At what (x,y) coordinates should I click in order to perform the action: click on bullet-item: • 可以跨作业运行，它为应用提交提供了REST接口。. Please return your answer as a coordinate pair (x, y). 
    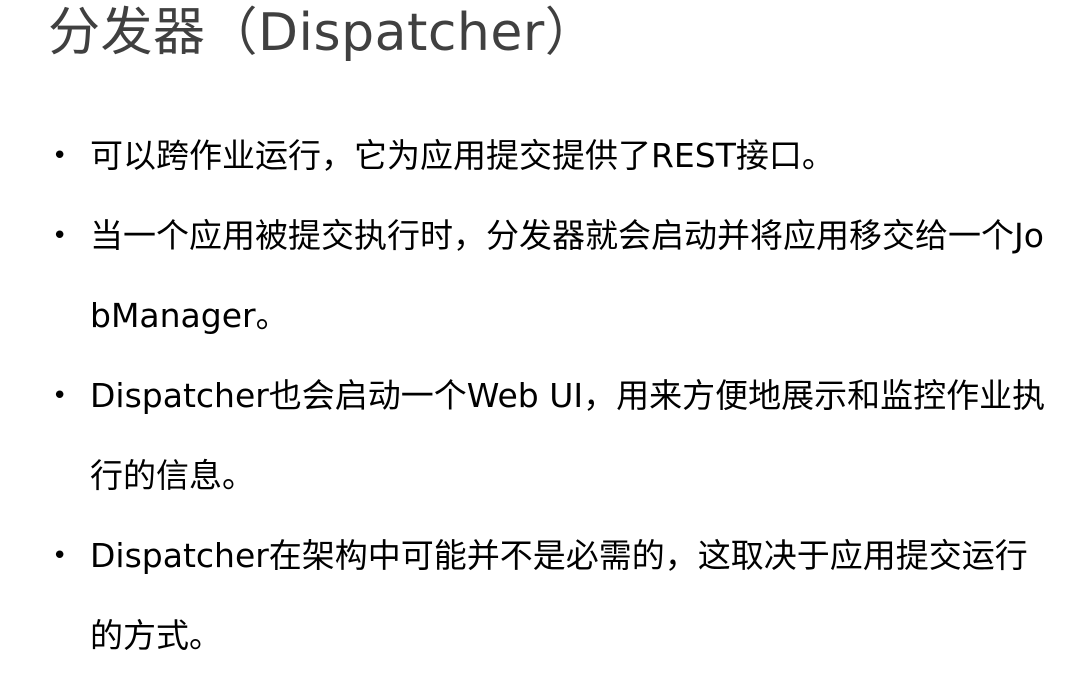
    Looking at the image, I should click on (541, 156).